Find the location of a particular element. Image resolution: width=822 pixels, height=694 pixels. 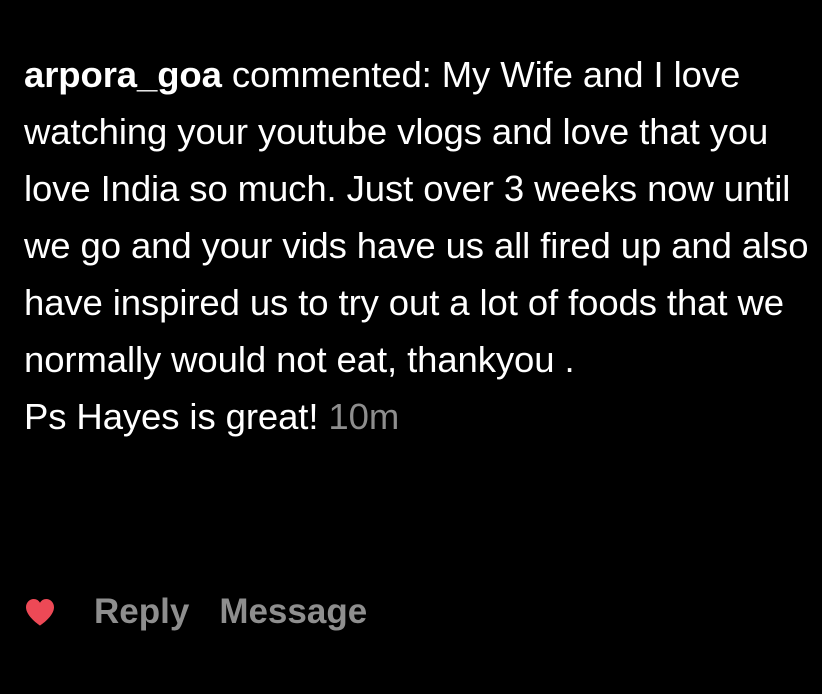

comment-actions: Reply Message is located at coordinates (210, 612).